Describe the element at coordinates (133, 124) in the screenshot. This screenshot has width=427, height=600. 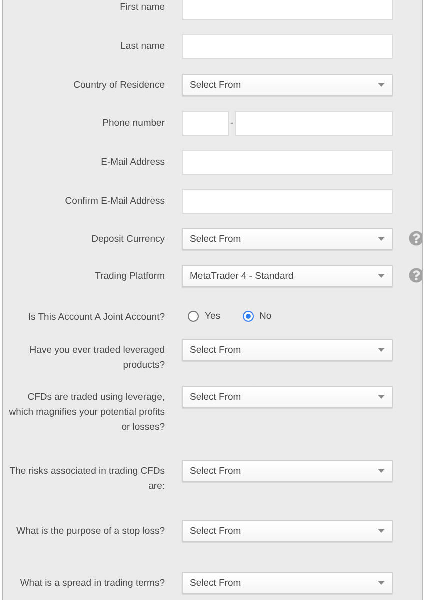
I see `field-label: Phone number` at that location.